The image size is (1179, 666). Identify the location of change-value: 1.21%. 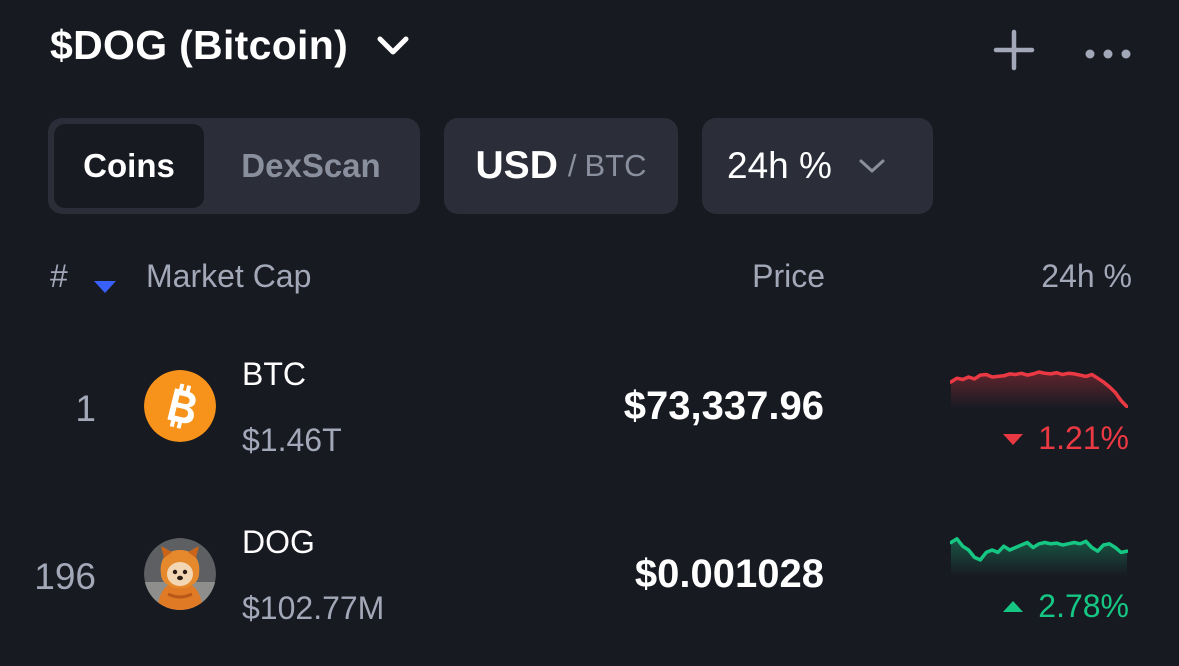
(1065, 438).